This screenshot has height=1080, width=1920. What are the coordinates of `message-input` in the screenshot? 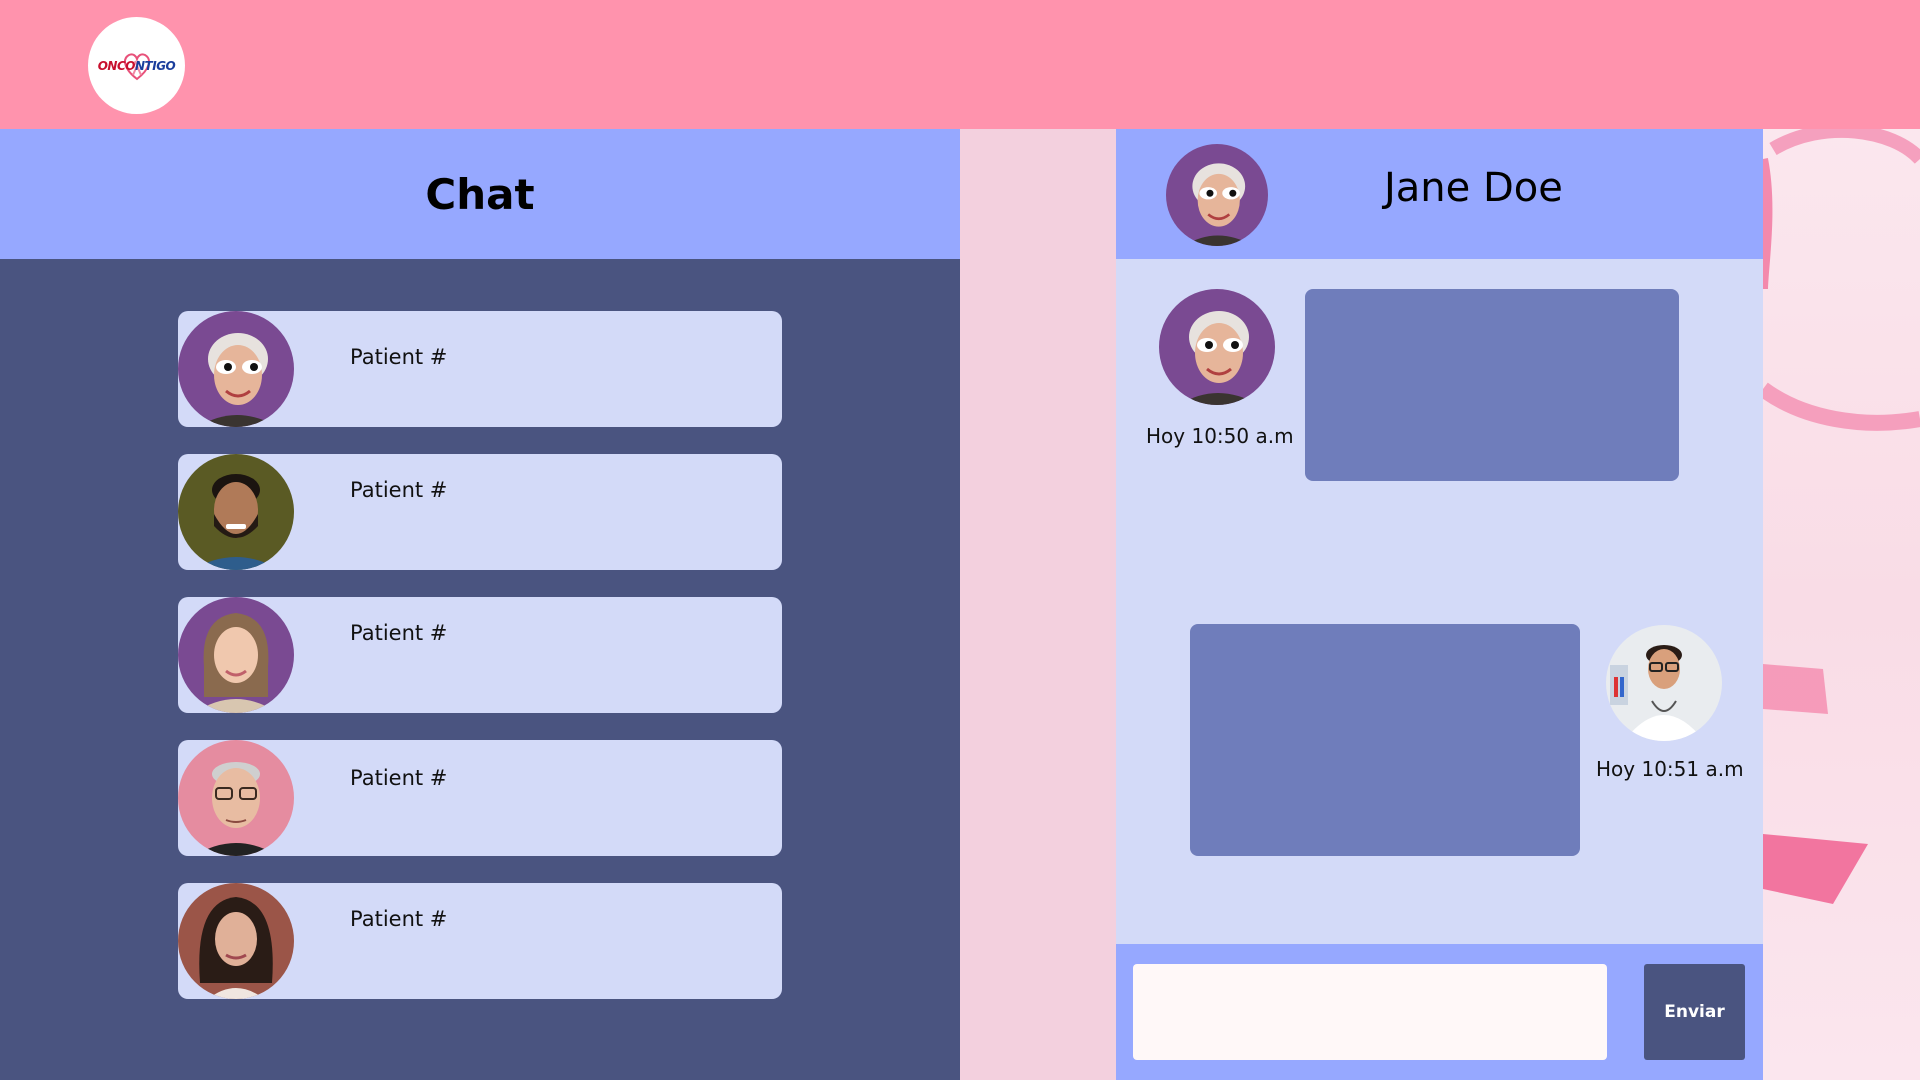 It's located at (1370, 1012).